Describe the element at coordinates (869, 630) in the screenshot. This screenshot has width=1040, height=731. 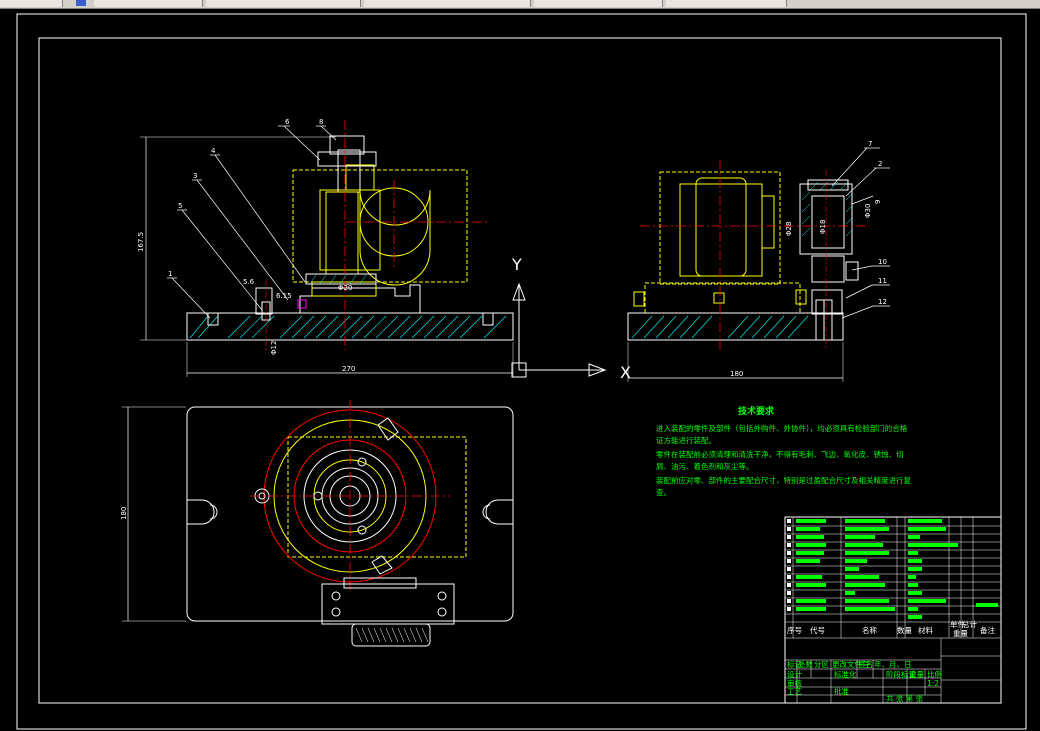
I see `bom-header-name: 名称` at that location.